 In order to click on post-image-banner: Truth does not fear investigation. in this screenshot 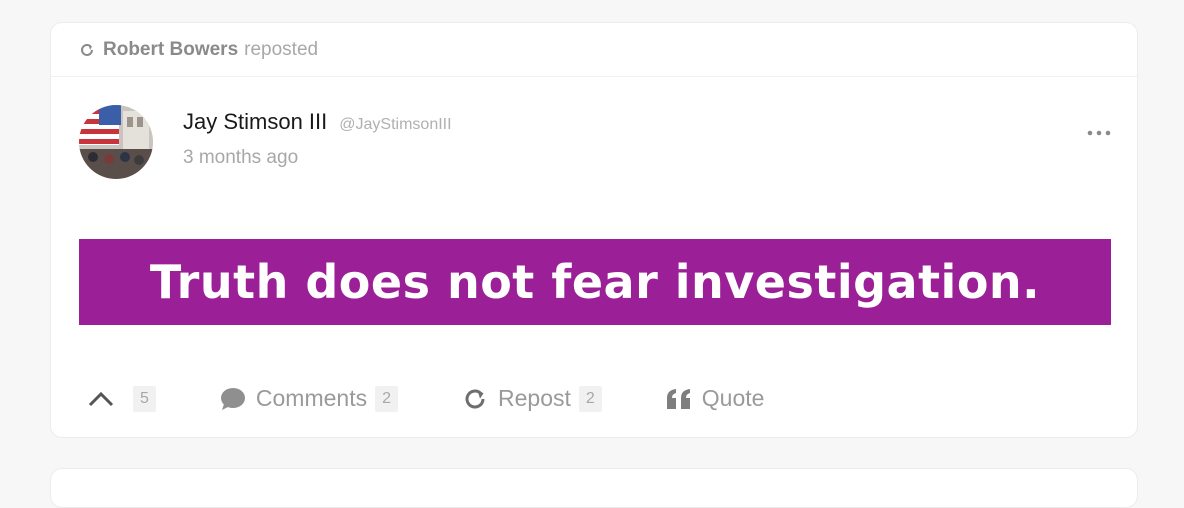, I will do `click(595, 282)`.